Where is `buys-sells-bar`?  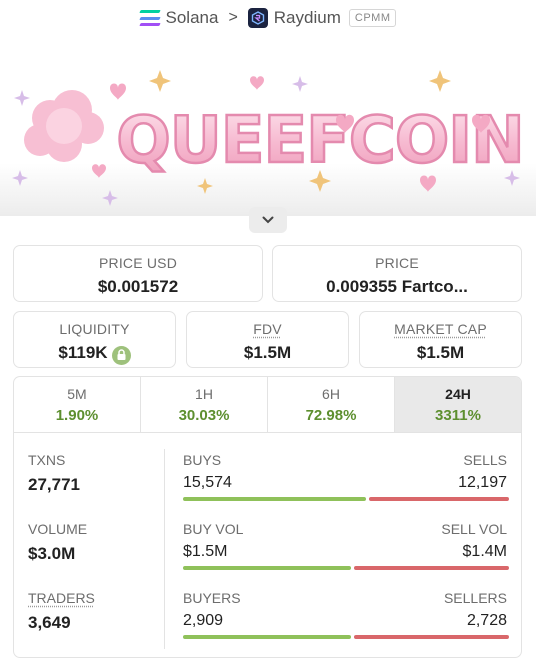 buys-sells-bar is located at coordinates (346, 499).